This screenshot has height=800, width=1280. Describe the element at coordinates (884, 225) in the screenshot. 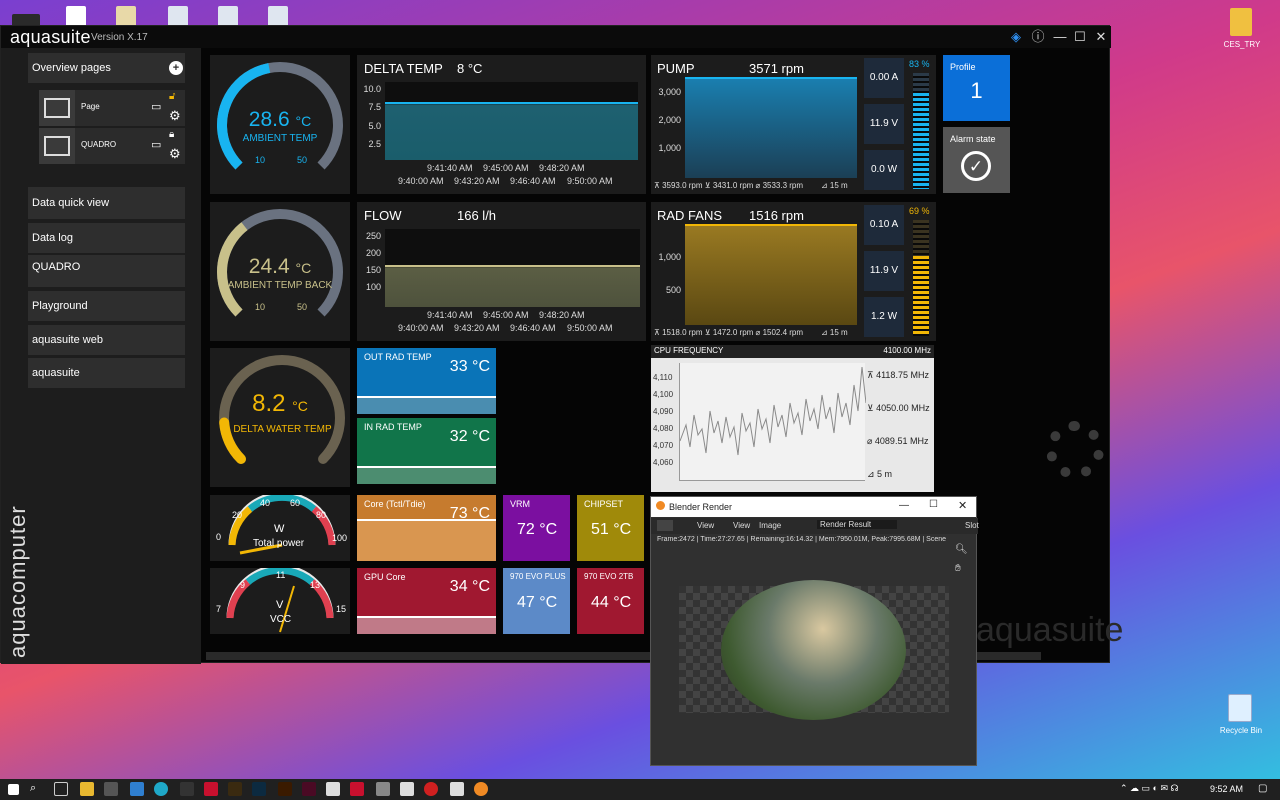

I see `rad-fans-current: 0.10 A` at that location.